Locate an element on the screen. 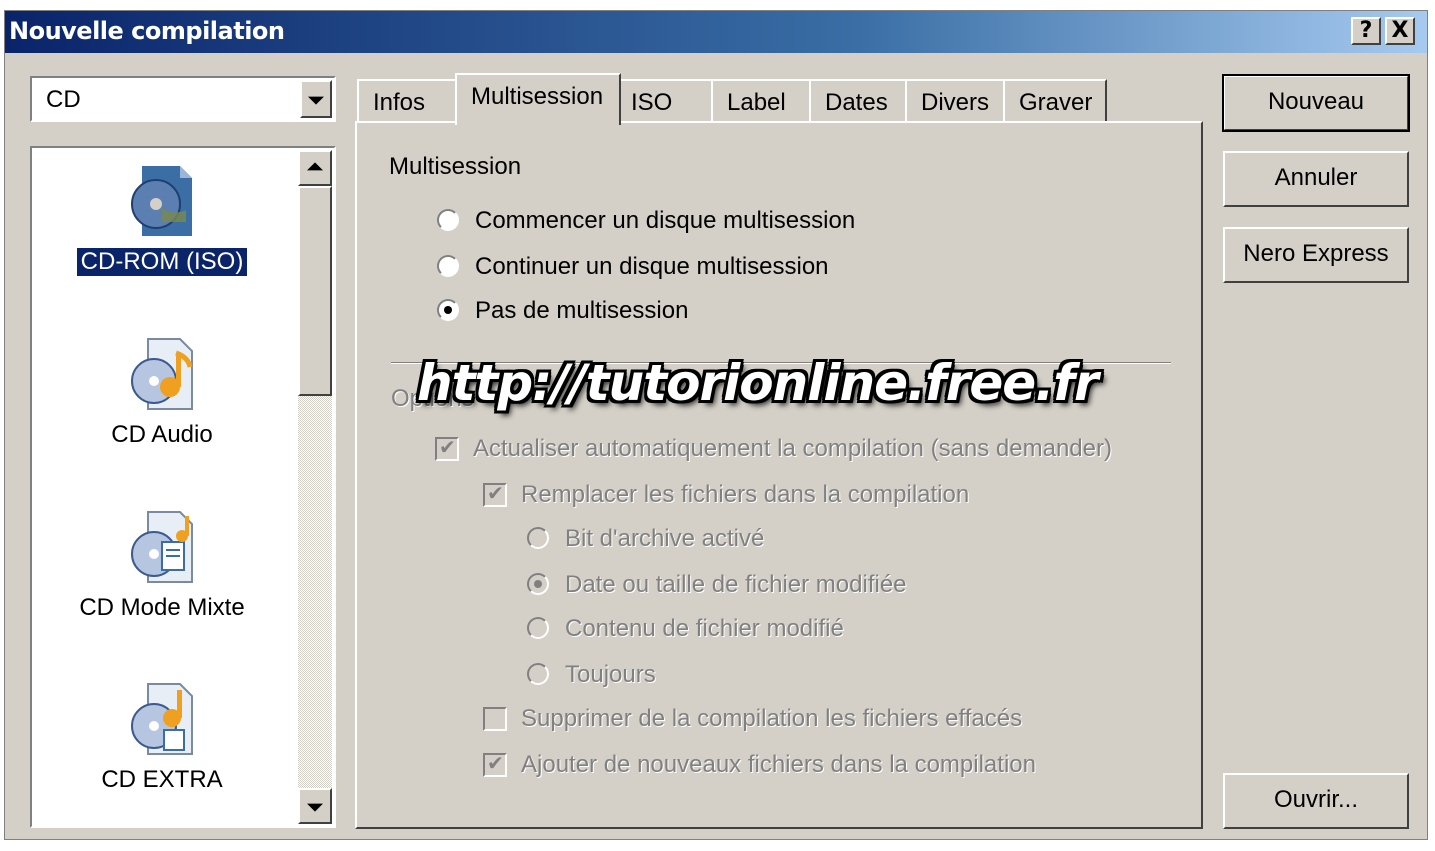 Image resolution: width=1435 pixels, height=851 pixels. checkbox-replace-files: ✔ is located at coordinates (495, 495).